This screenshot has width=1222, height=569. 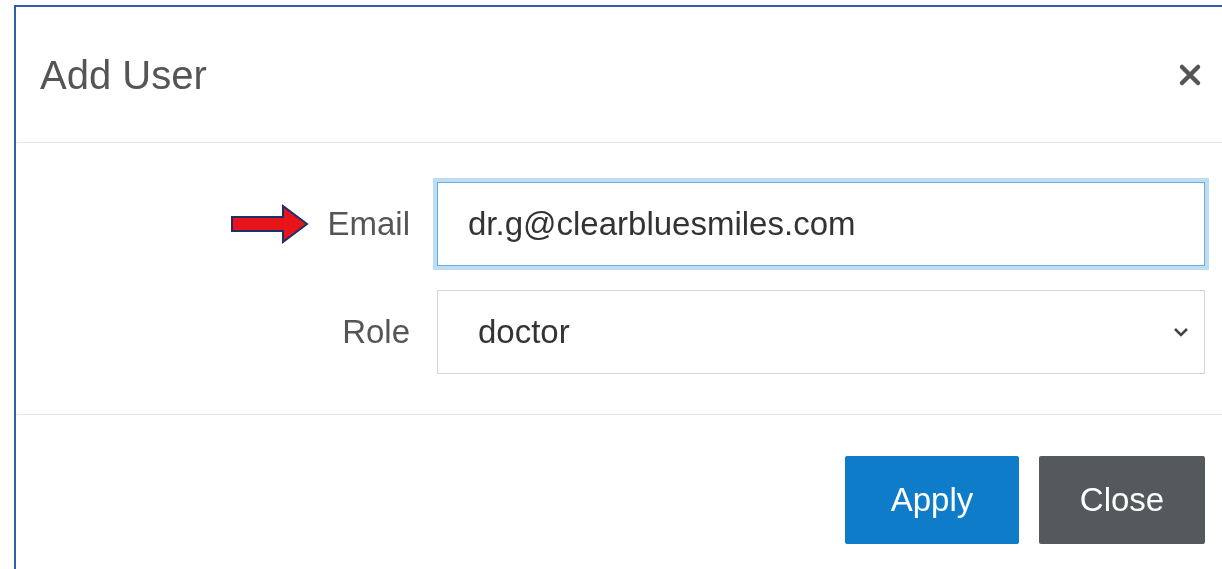 What do you see at coordinates (376, 332) in the screenshot?
I see `field-label: Role` at bounding box center [376, 332].